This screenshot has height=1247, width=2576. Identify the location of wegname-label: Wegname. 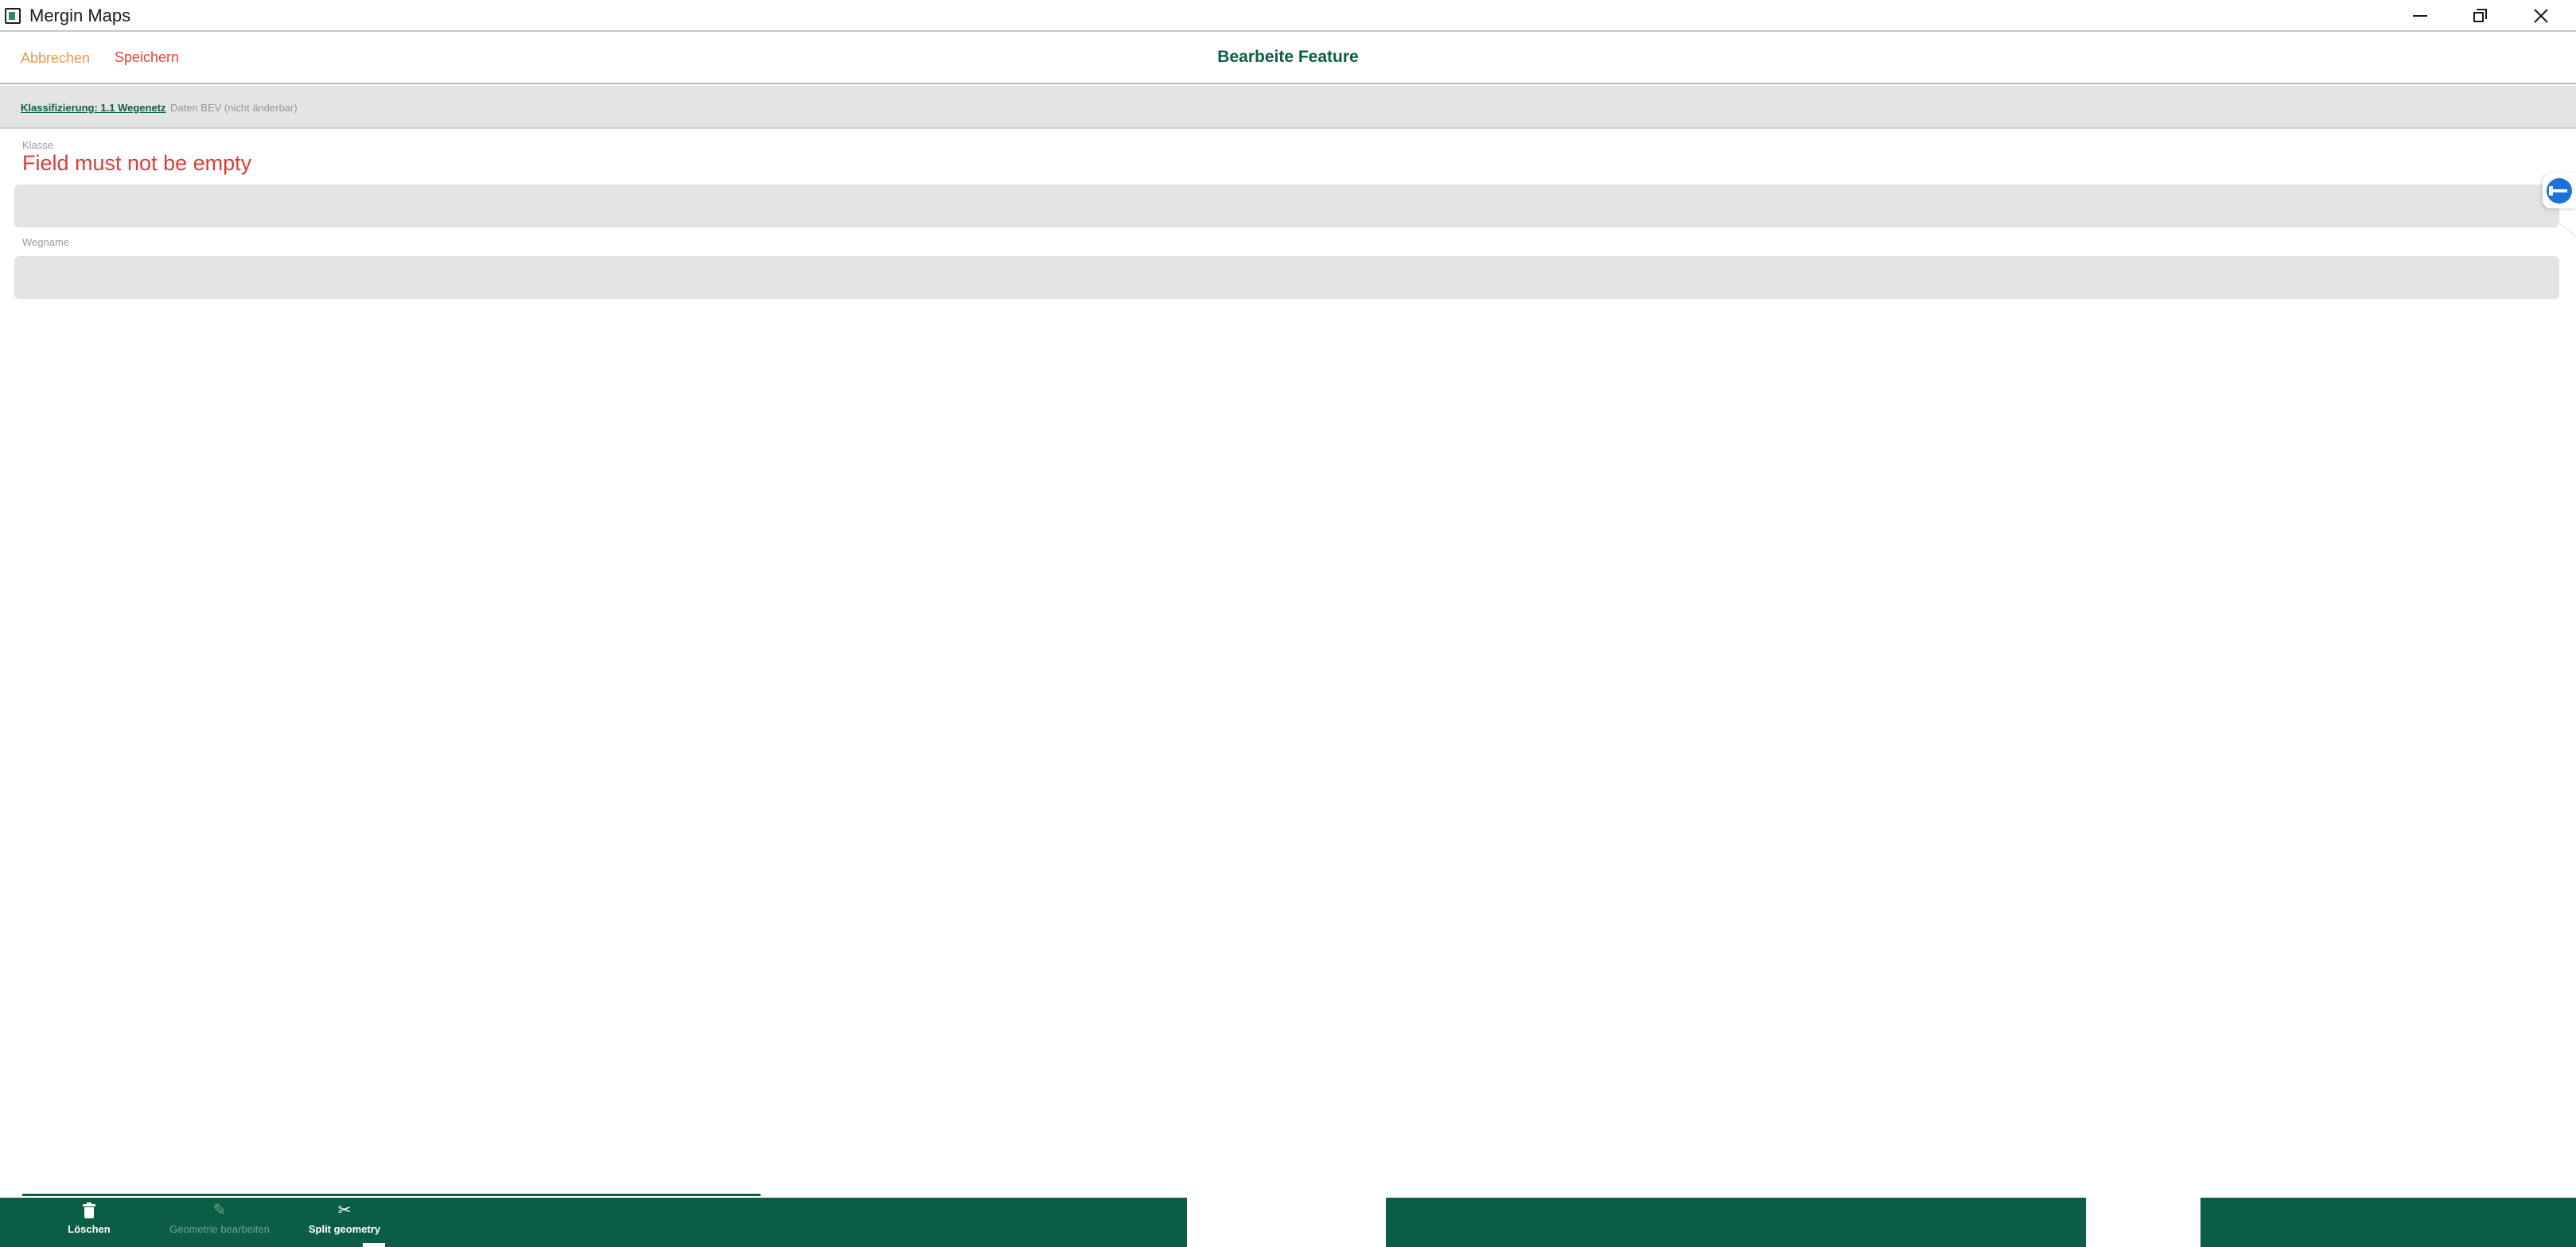
(46, 242).